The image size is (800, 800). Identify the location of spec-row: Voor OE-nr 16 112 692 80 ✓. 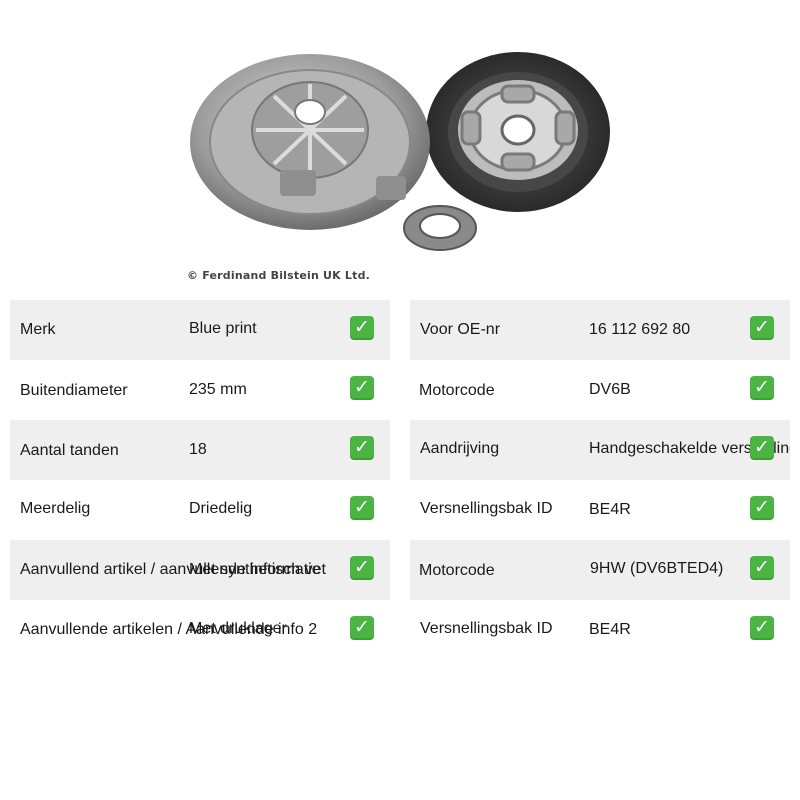
(600, 330).